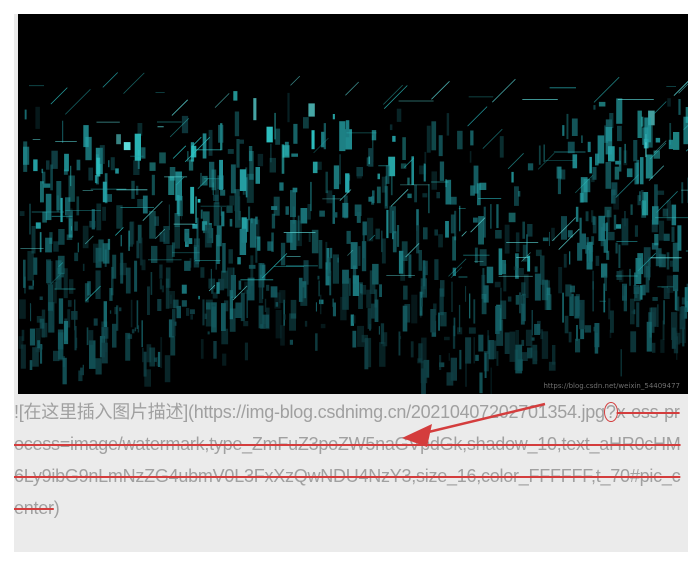 The height and width of the screenshot is (569, 697). Describe the element at coordinates (19, 412) in the screenshot. I see `md-prefix: ![` at that location.